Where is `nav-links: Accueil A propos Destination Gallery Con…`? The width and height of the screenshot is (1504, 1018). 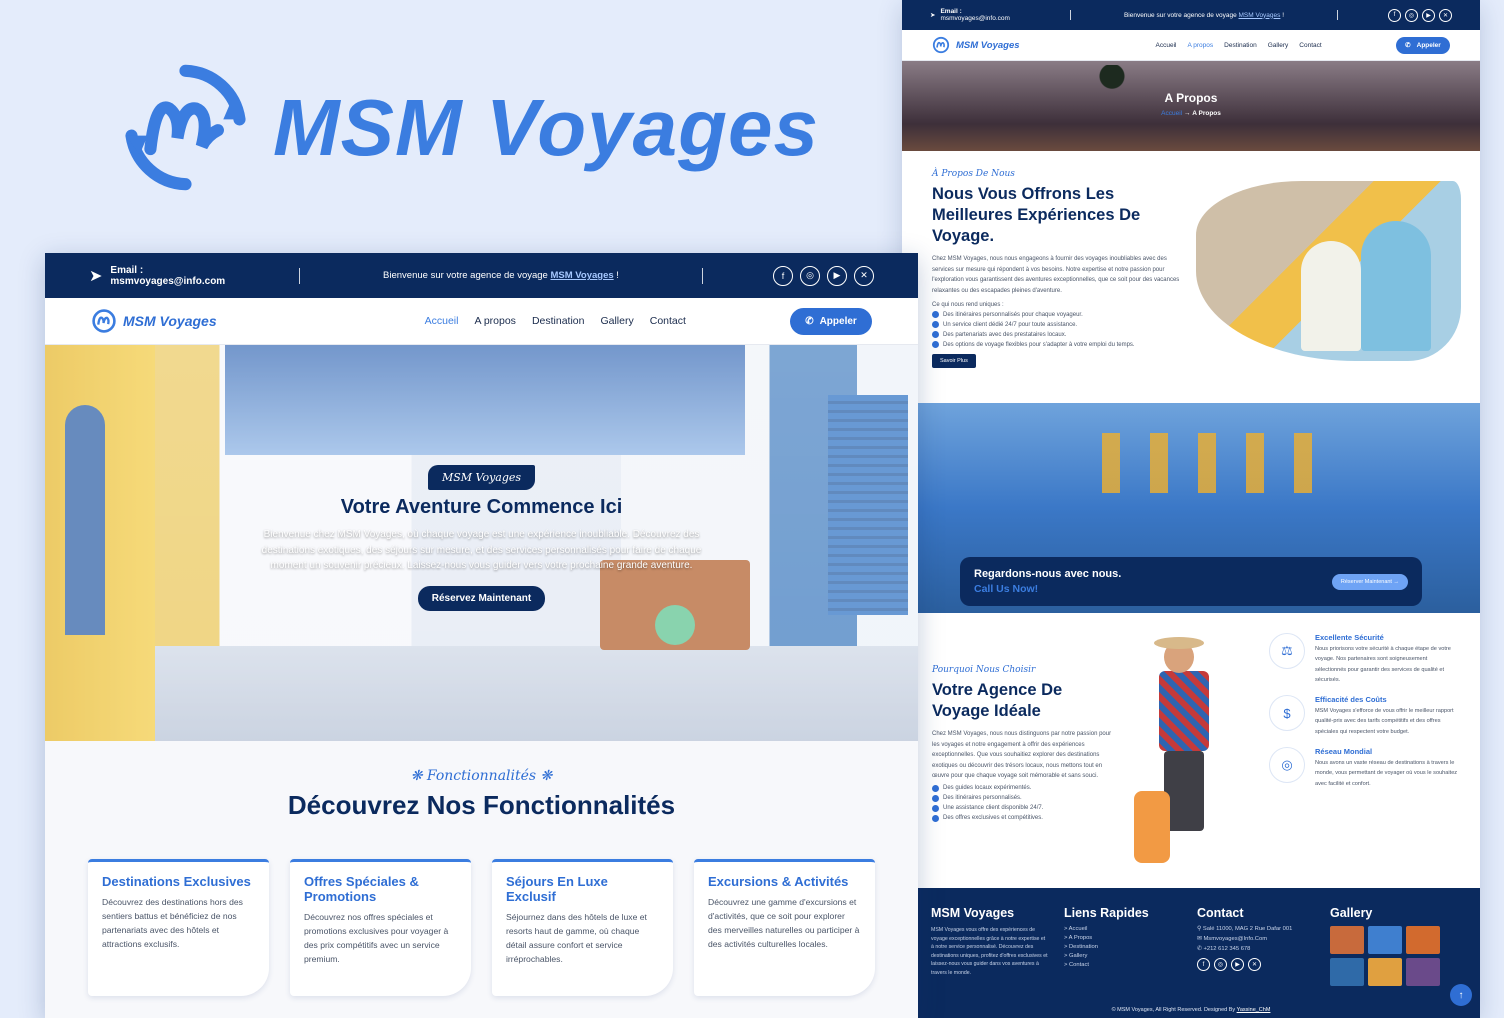 nav-links: Accueil A propos Destination Gallery Con… is located at coordinates (1239, 45).